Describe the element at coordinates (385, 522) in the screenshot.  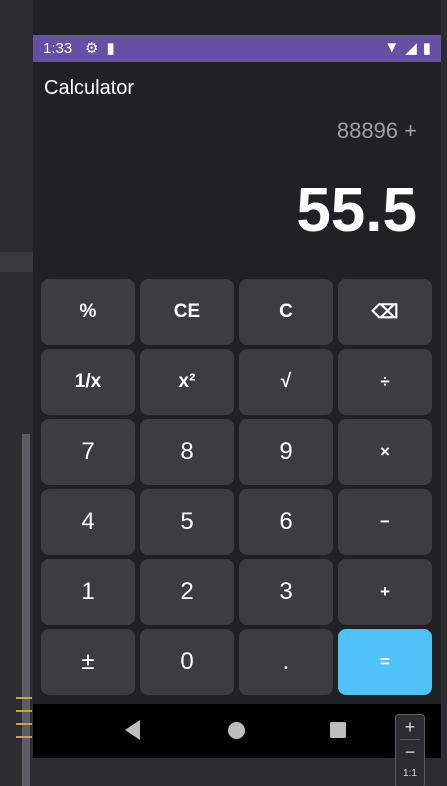
I see `subtract-button: −` at that location.